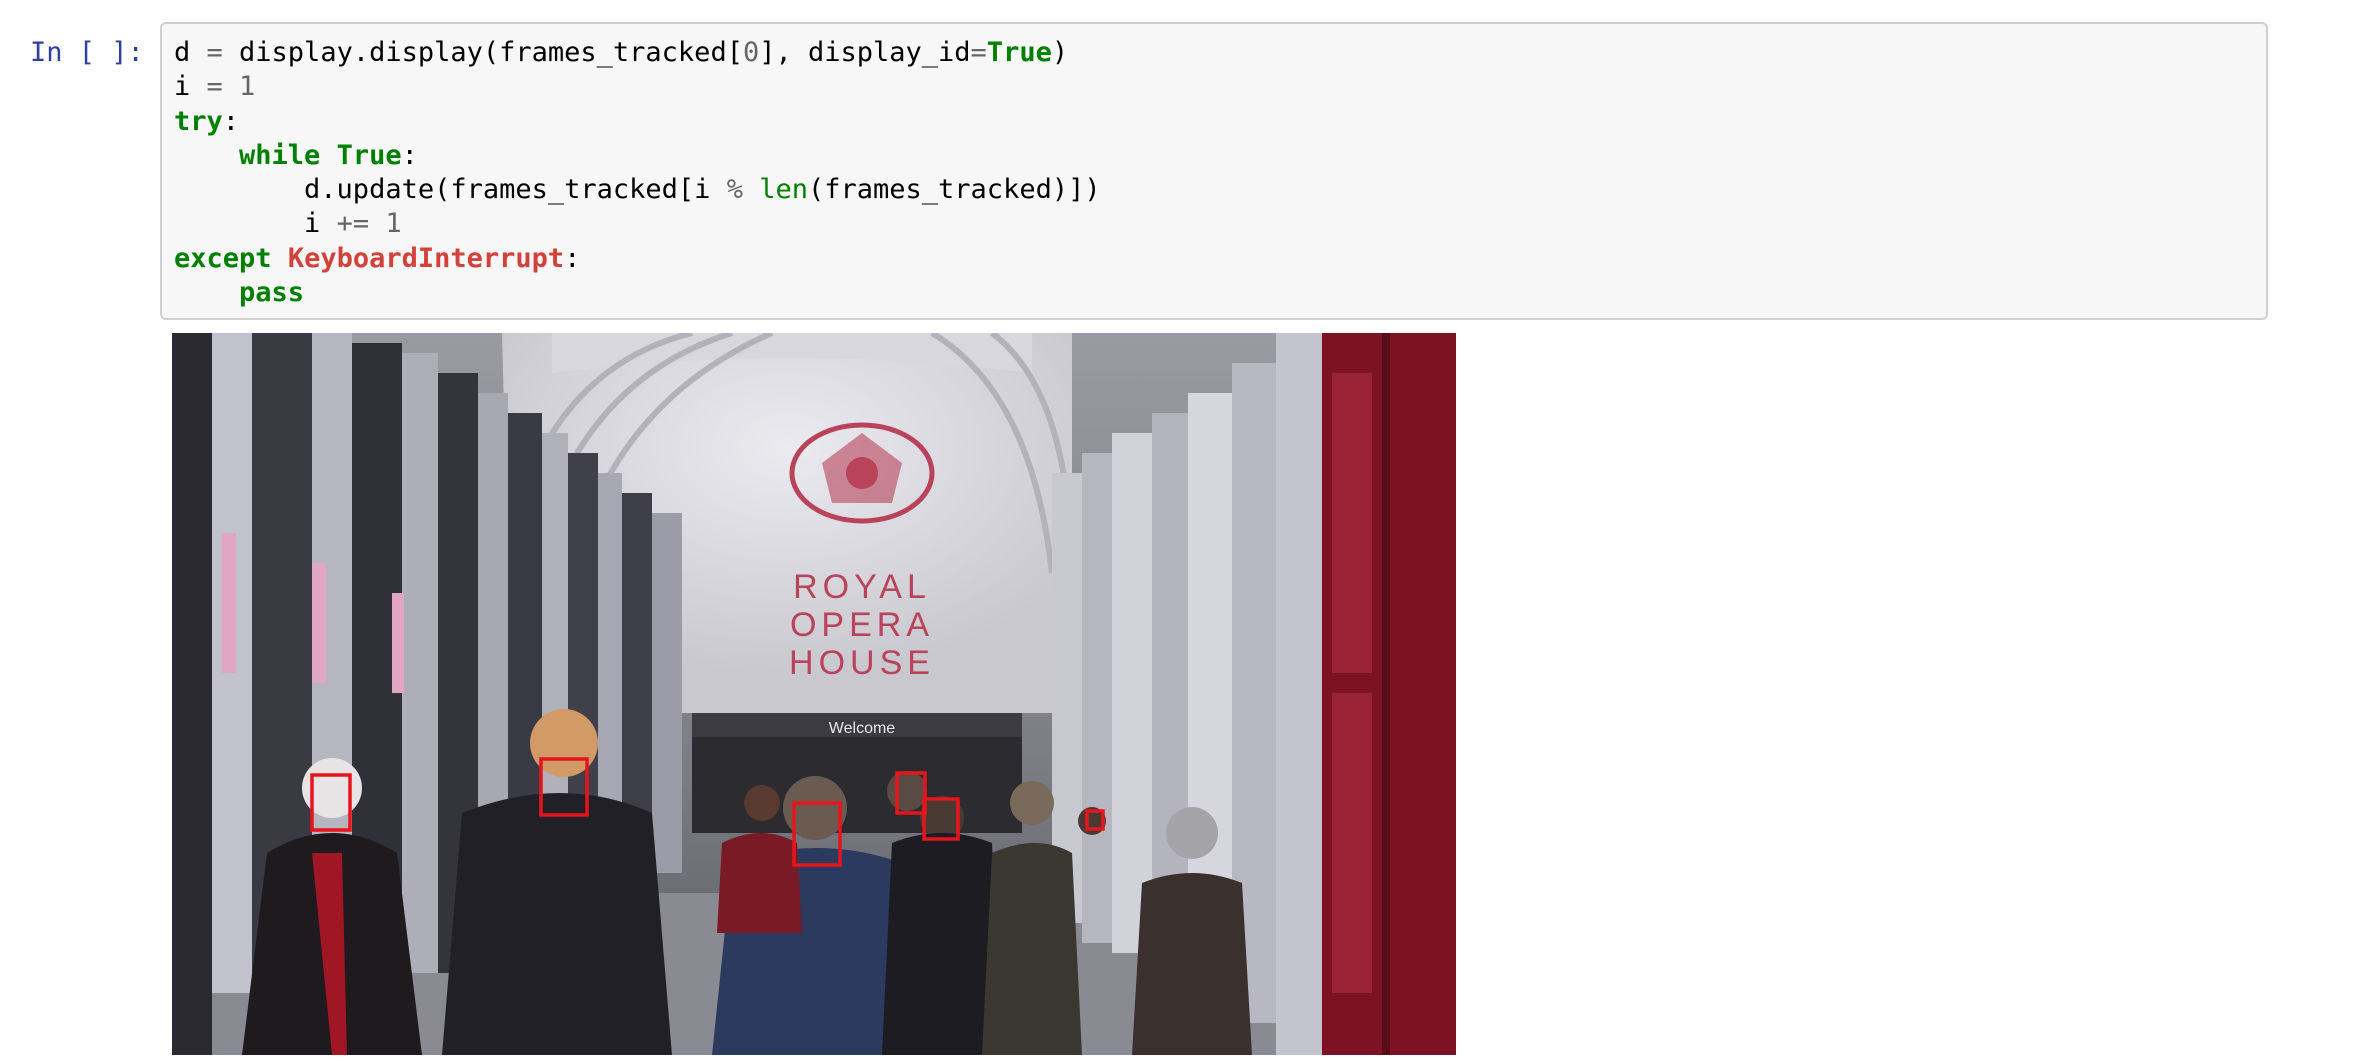 This screenshot has height=1062, width=2356. Describe the element at coordinates (272, 293) in the screenshot. I see `code-token: pass` at that location.